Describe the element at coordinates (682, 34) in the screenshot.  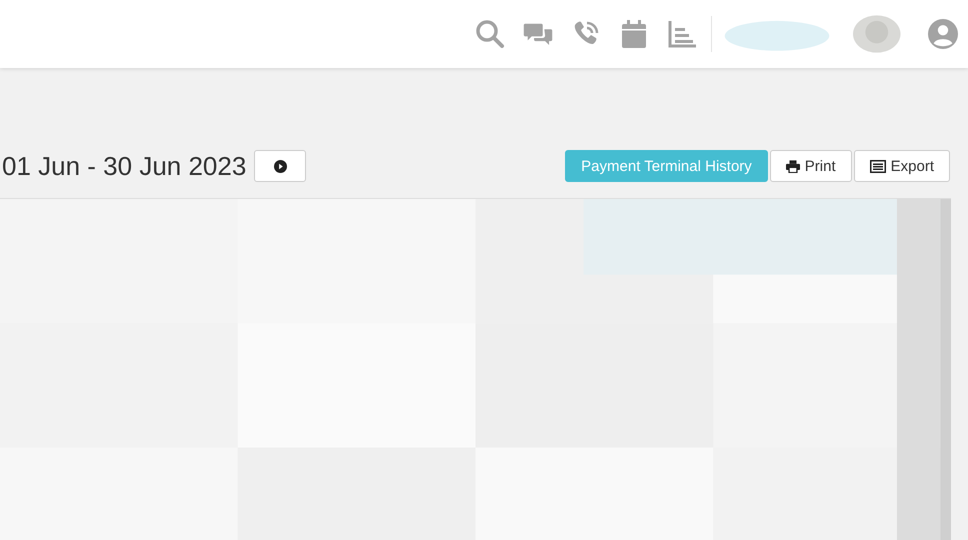
I see `bar-chart-icon` at that location.